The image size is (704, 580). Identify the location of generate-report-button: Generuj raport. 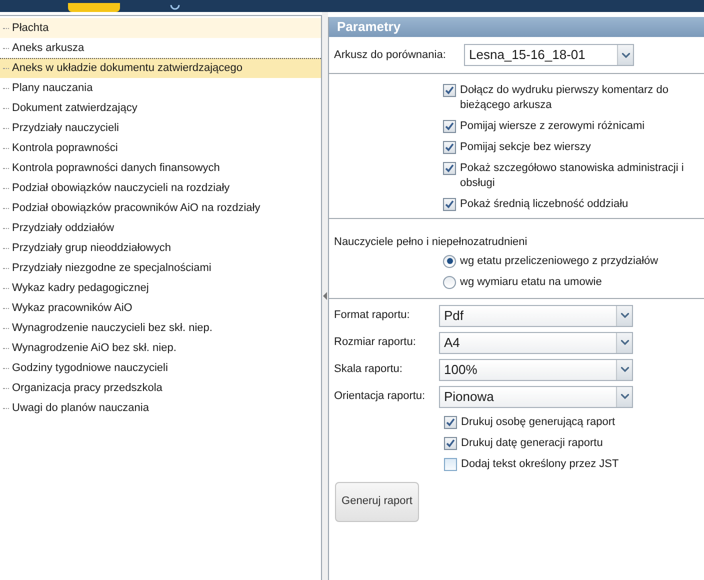
(377, 502).